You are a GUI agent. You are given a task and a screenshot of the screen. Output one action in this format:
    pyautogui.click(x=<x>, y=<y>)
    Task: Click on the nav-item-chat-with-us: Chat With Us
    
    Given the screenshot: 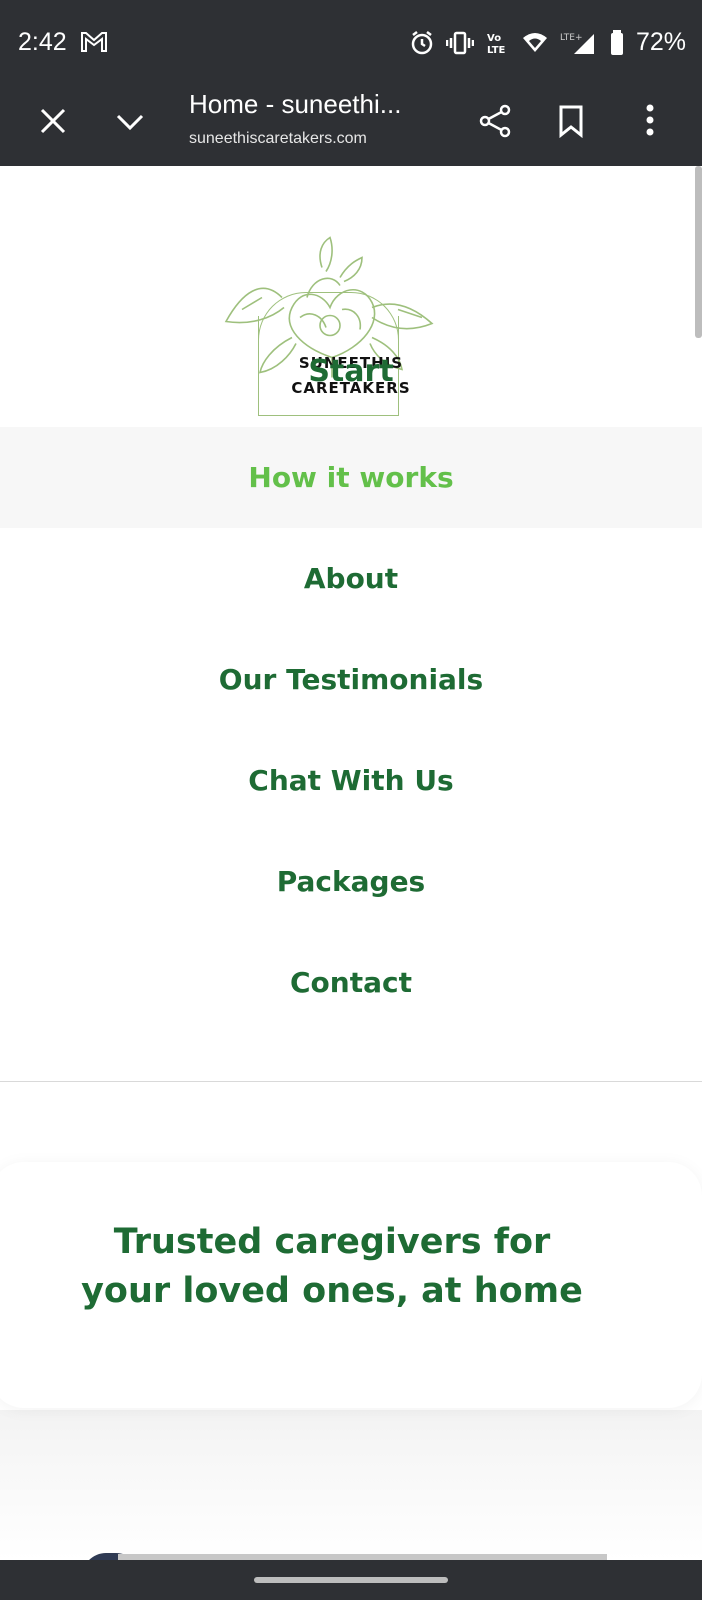 What is the action you would take?
    pyautogui.click(x=351, y=780)
    